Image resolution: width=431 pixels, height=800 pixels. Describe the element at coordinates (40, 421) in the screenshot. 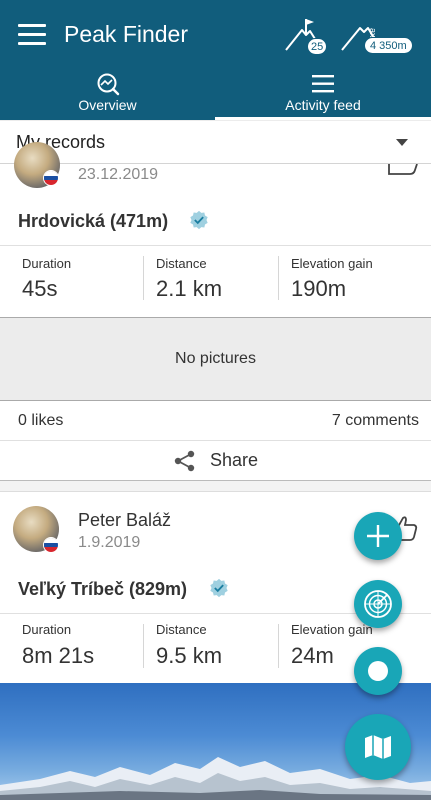

I see `likes-count: 0 likes` at that location.